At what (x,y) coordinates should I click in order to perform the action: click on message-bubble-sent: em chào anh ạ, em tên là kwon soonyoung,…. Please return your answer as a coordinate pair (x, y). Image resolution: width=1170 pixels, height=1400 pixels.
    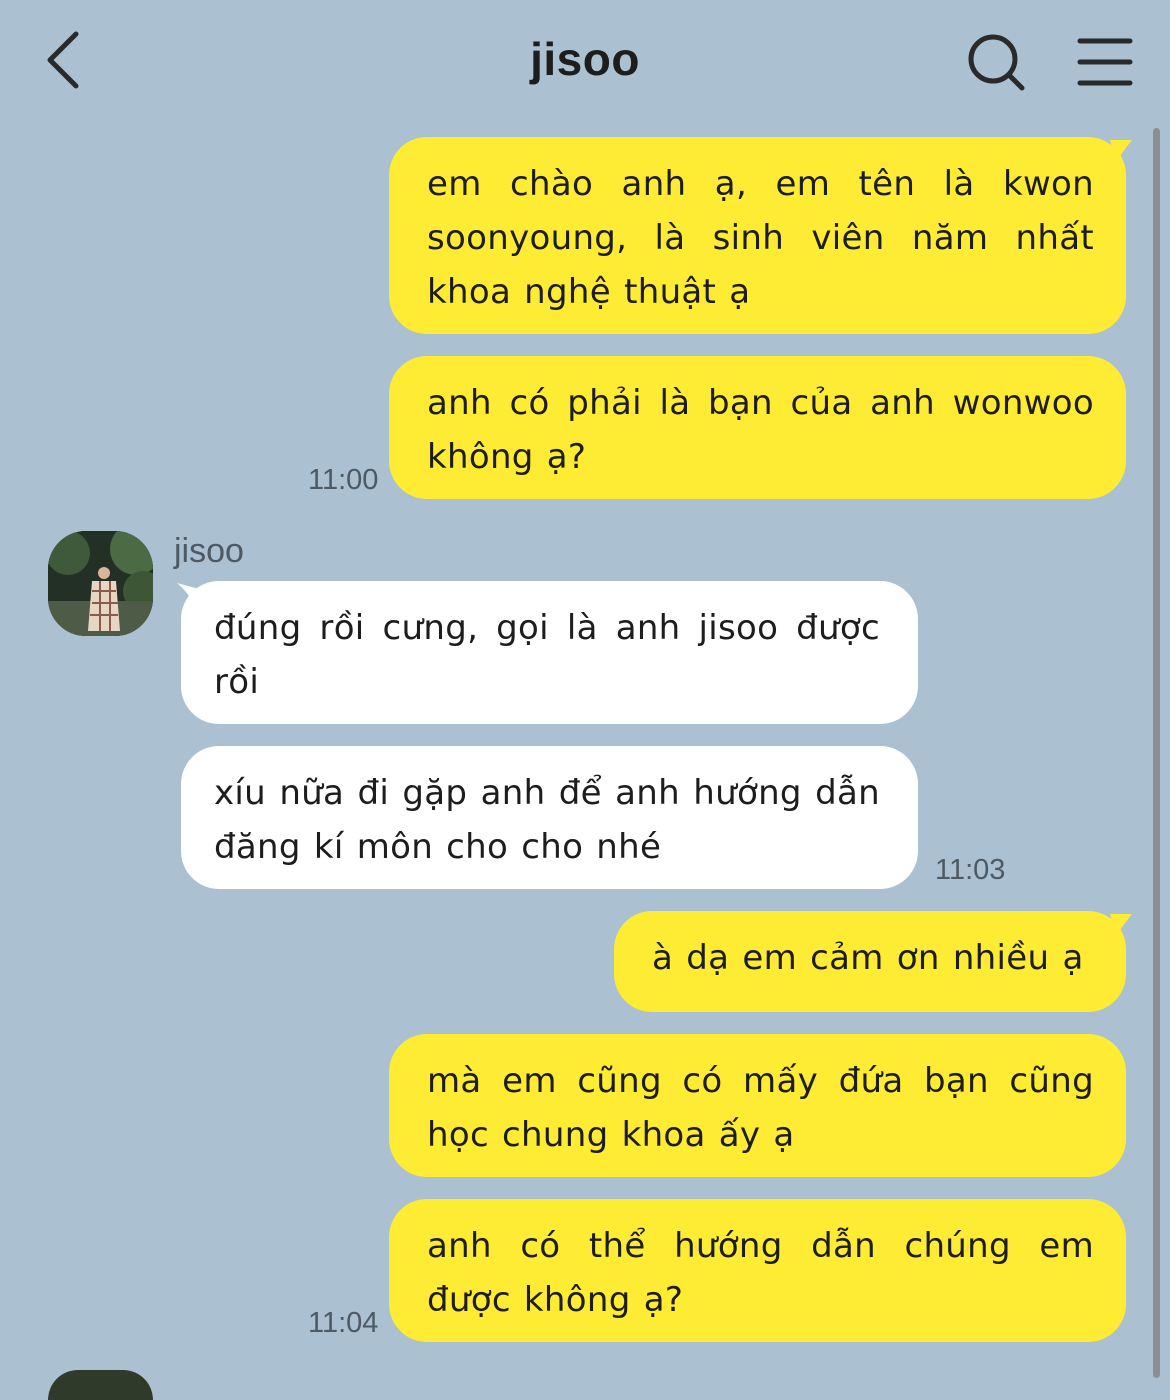
    Looking at the image, I should click on (757, 235).